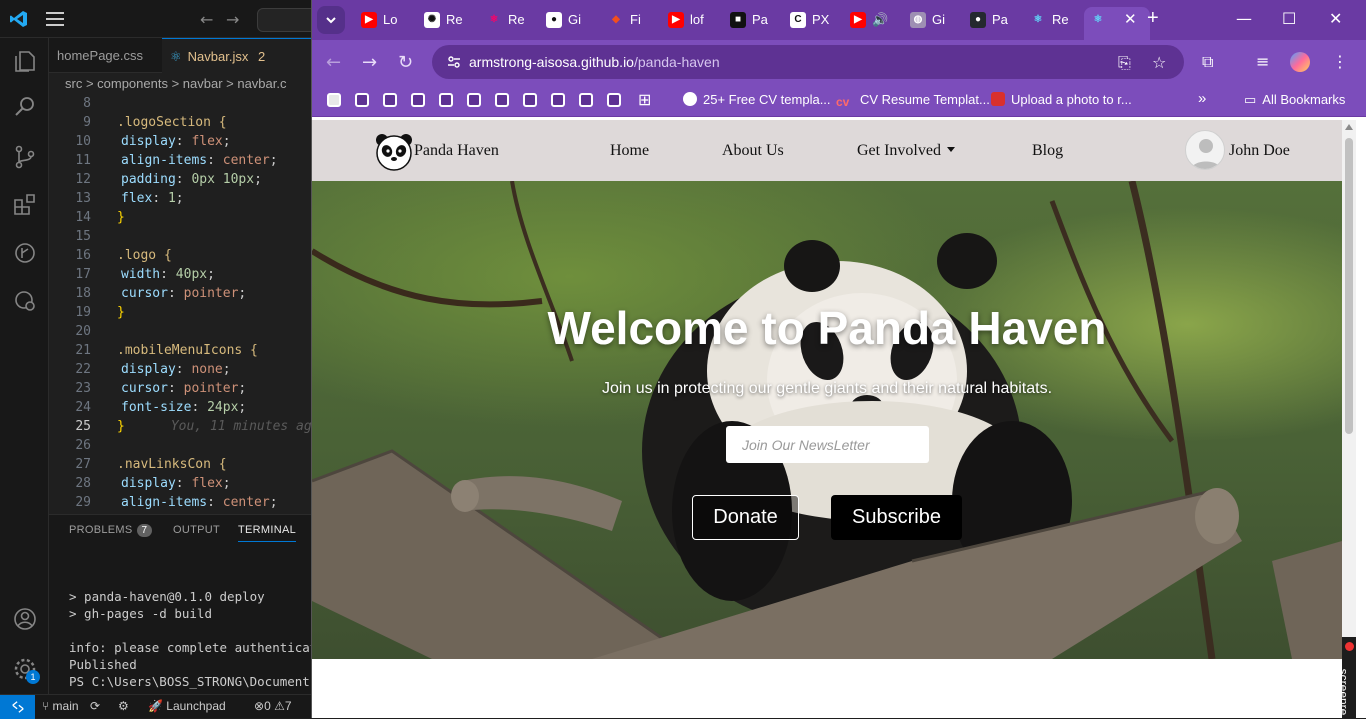 The image size is (1366, 719). I want to click on run-debug-icon, so click(25, 253).